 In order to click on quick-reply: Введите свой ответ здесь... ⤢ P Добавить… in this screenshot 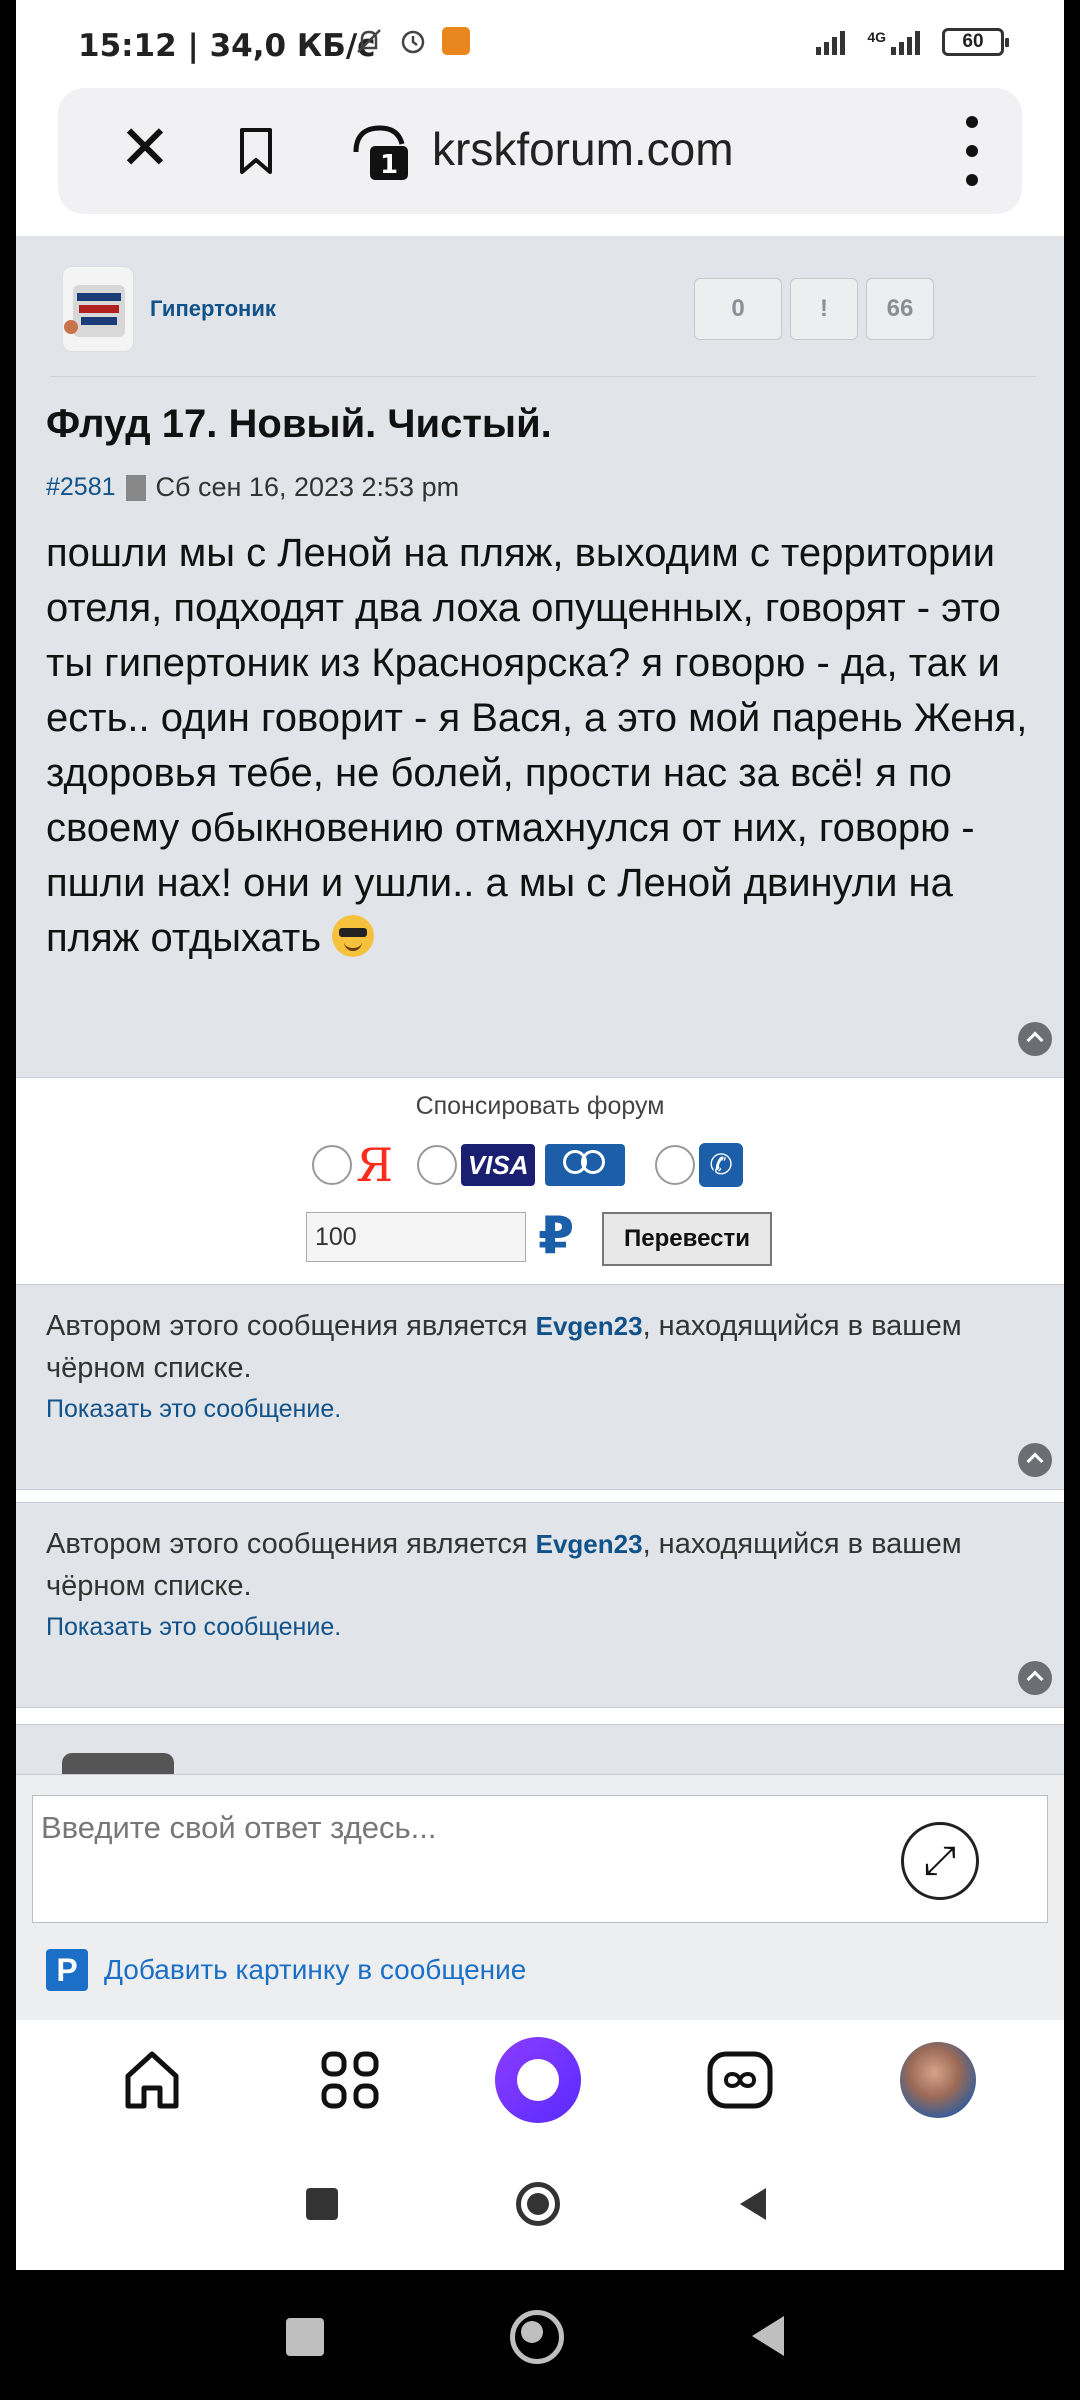, I will do `click(540, 1897)`.